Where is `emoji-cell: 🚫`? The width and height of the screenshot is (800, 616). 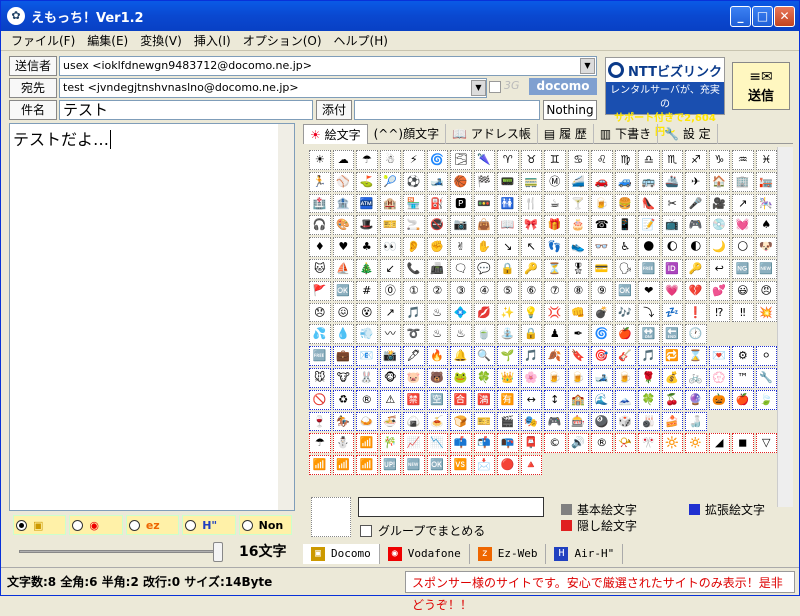
emoji-cell: 🚫 is located at coordinates (320, 399).